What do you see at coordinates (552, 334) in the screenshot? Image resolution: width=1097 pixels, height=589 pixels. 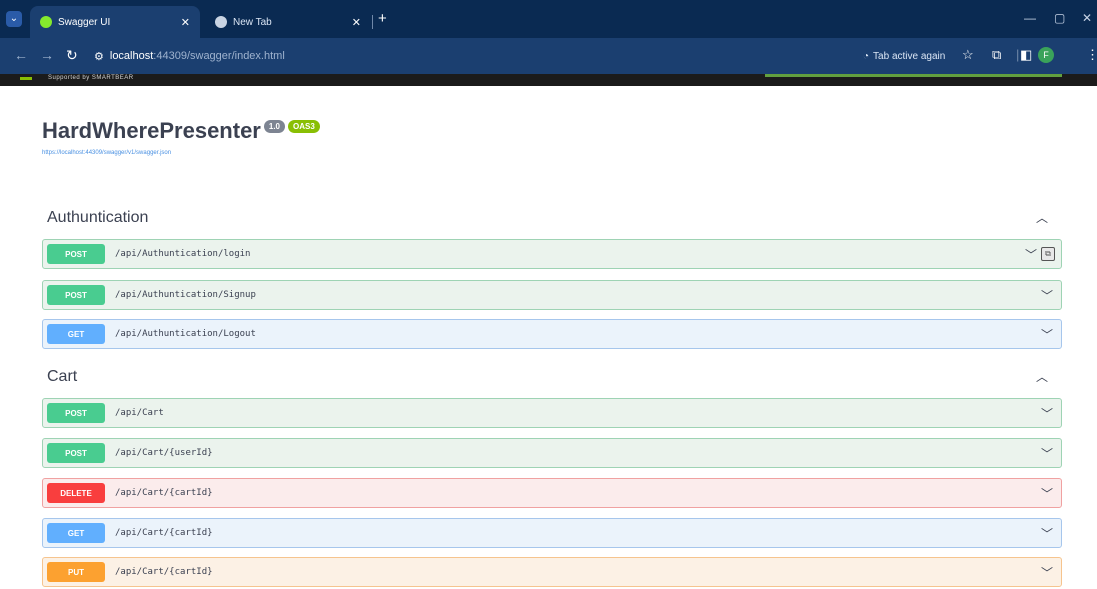 I see `operation-row: GET /api/Authuntication/Logout ﹀` at bounding box center [552, 334].